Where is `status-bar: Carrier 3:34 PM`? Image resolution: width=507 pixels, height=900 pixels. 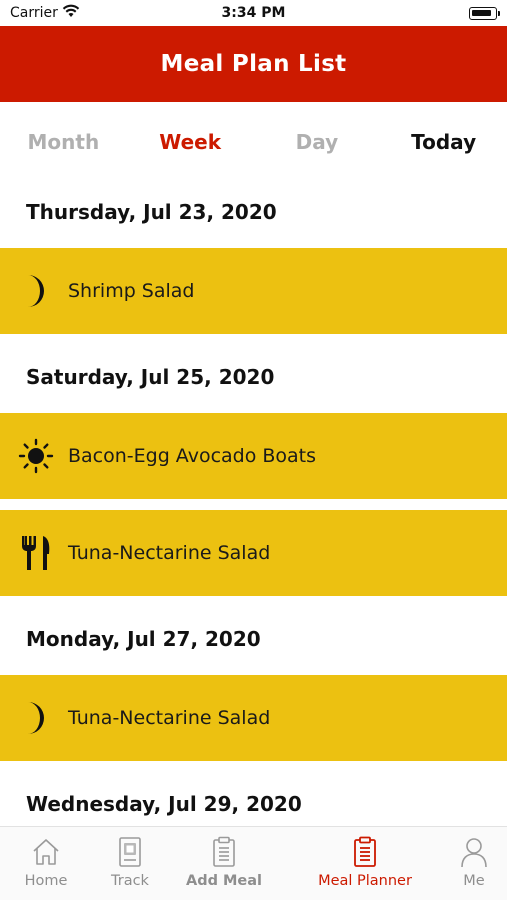 status-bar: Carrier 3:34 PM is located at coordinates (253, 13).